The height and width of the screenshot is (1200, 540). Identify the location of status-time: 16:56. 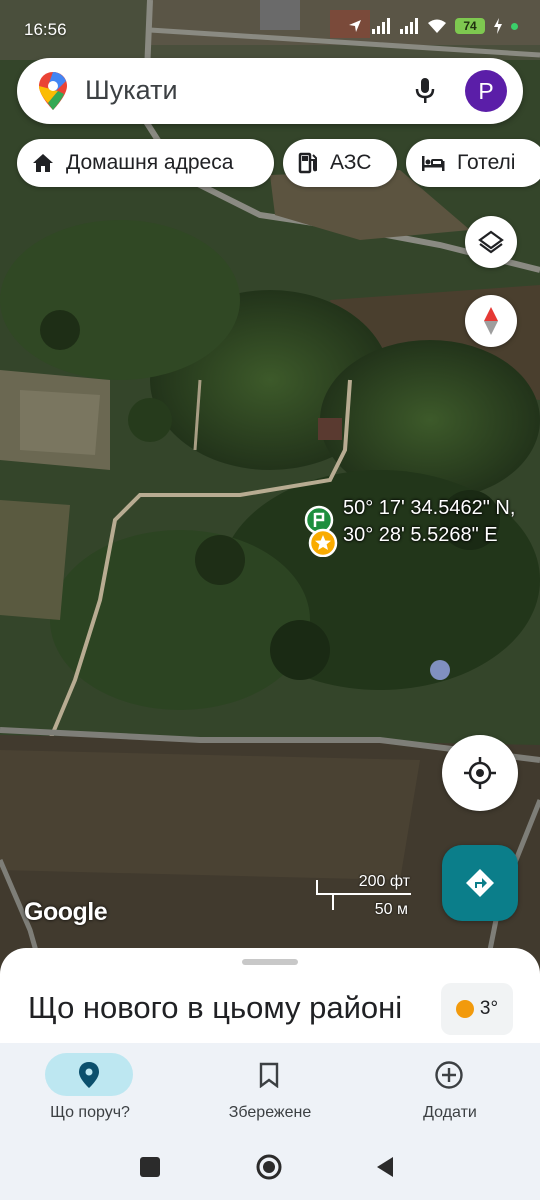
(45, 29).